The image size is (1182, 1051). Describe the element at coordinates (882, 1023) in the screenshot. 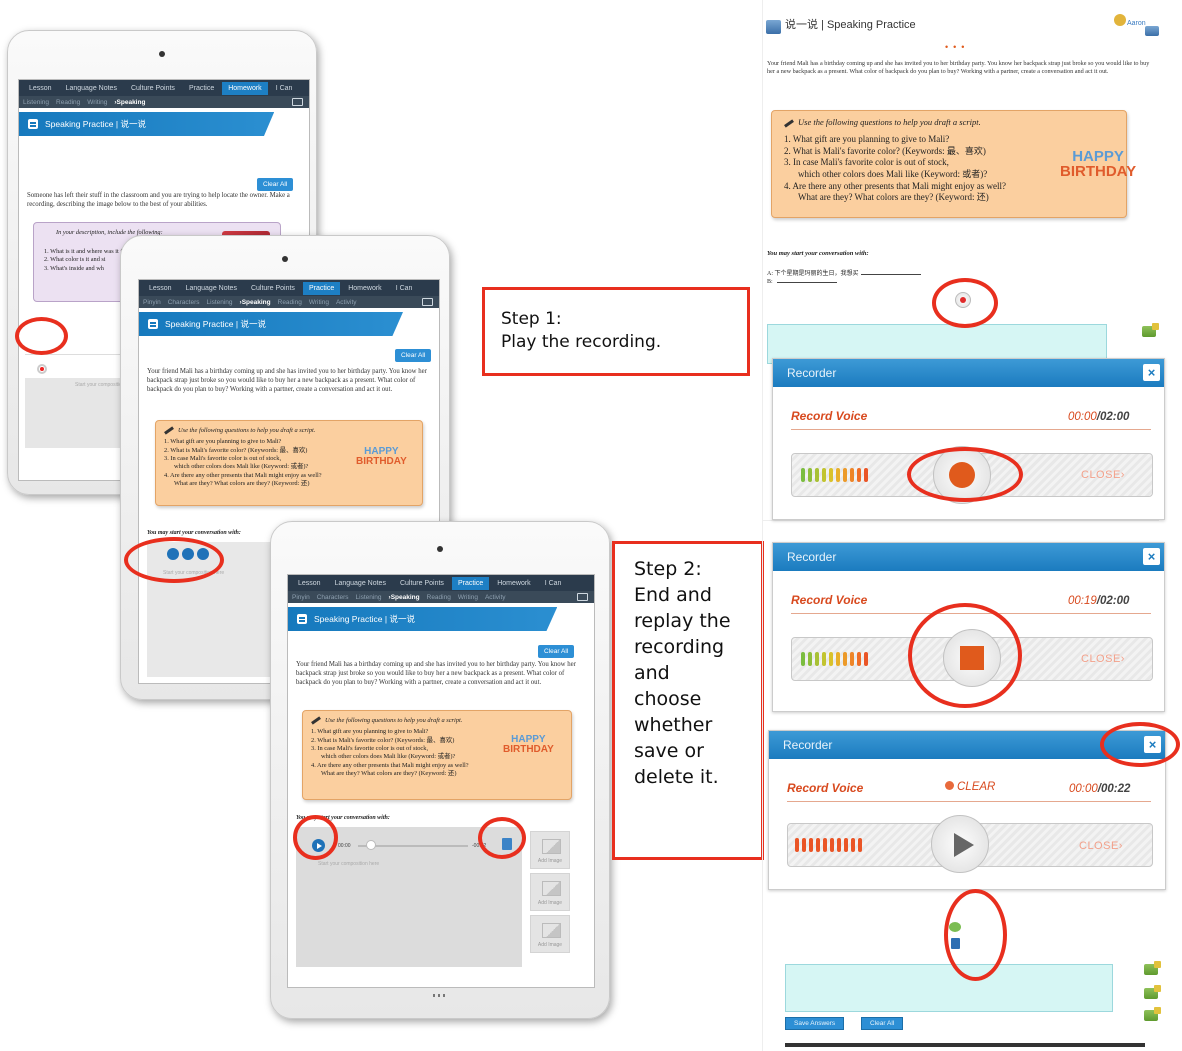

I see `clear-all-bottom-button: Clear All` at that location.